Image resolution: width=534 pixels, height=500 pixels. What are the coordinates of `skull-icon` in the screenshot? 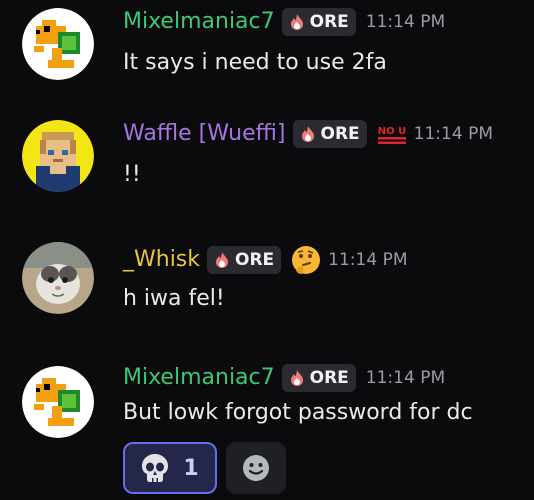 It's located at (155, 468).